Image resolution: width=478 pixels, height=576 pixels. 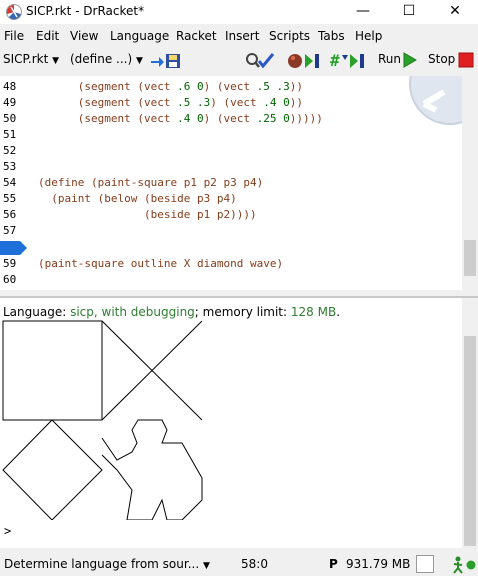 I want to click on menu-edit: Edit, so click(x=47, y=36).